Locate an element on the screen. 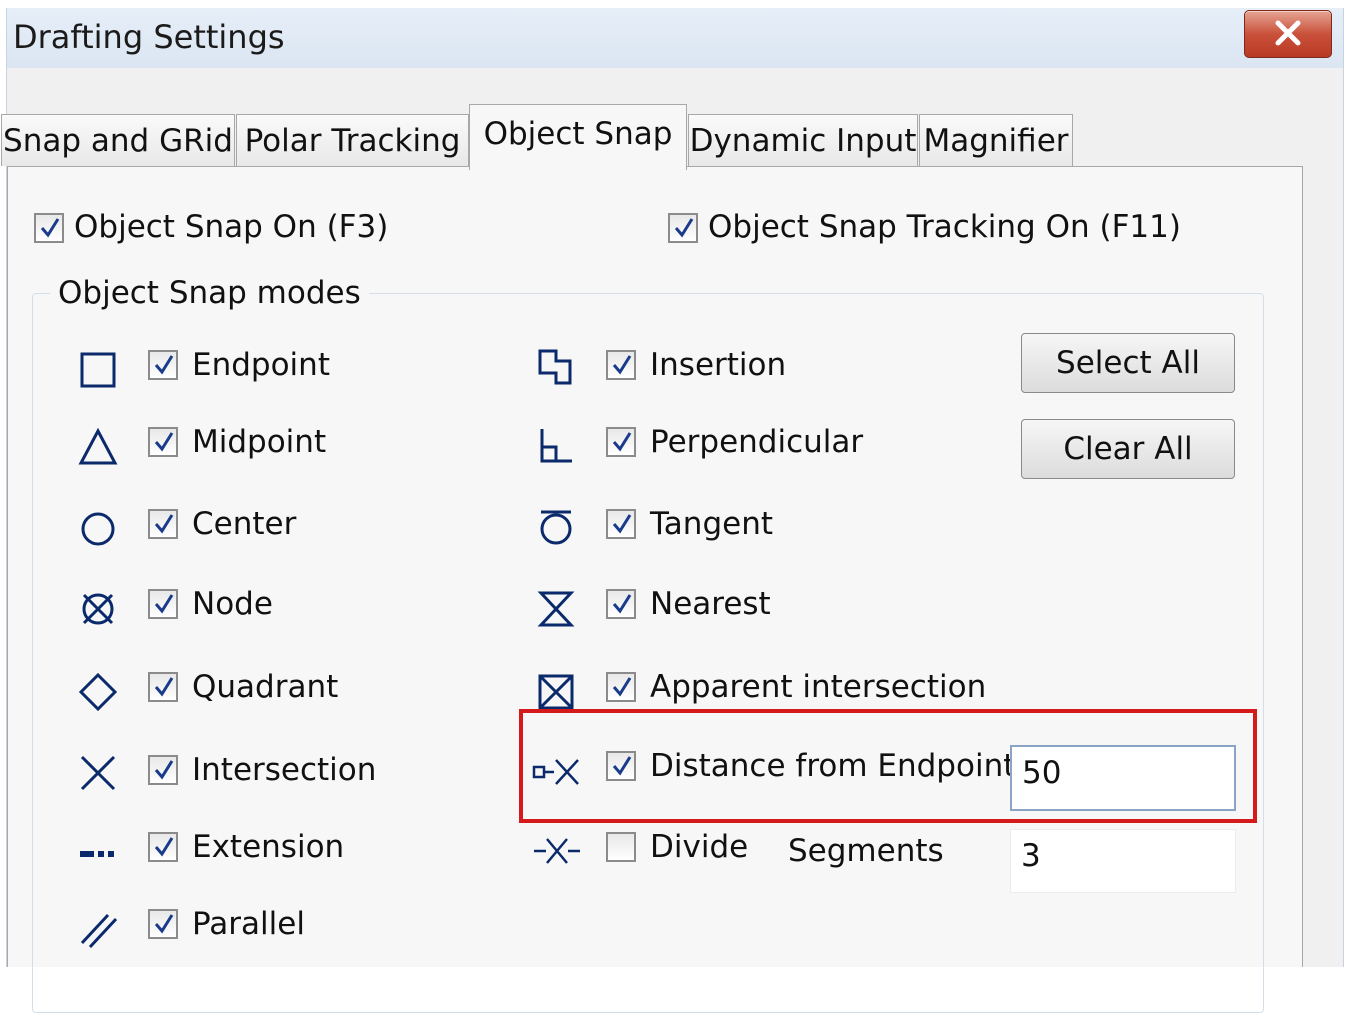  node-label: Node is located at coordinates (232, 604).